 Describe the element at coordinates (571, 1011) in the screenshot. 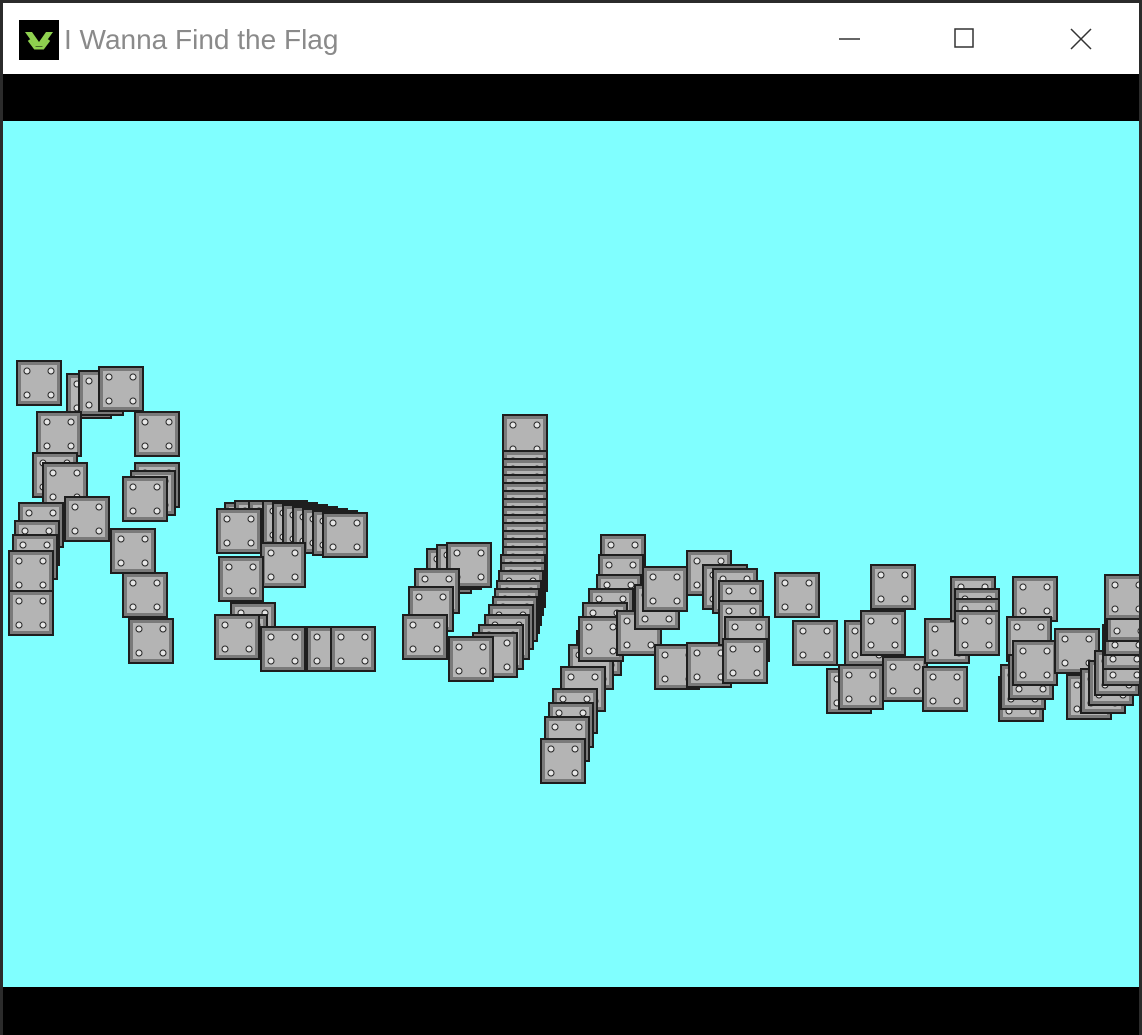

I see `letterbox-bottom` at that location.